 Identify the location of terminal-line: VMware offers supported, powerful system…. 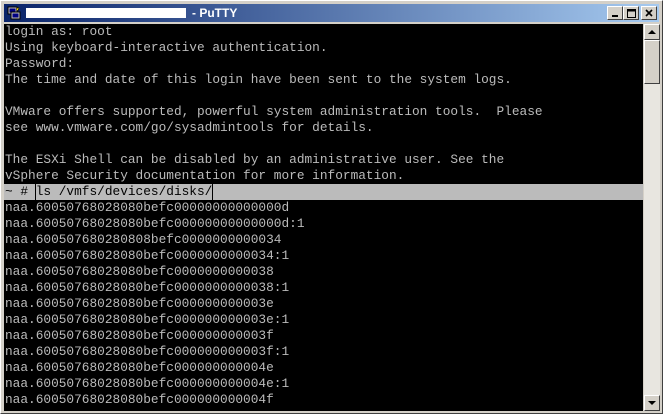
(274, 111).